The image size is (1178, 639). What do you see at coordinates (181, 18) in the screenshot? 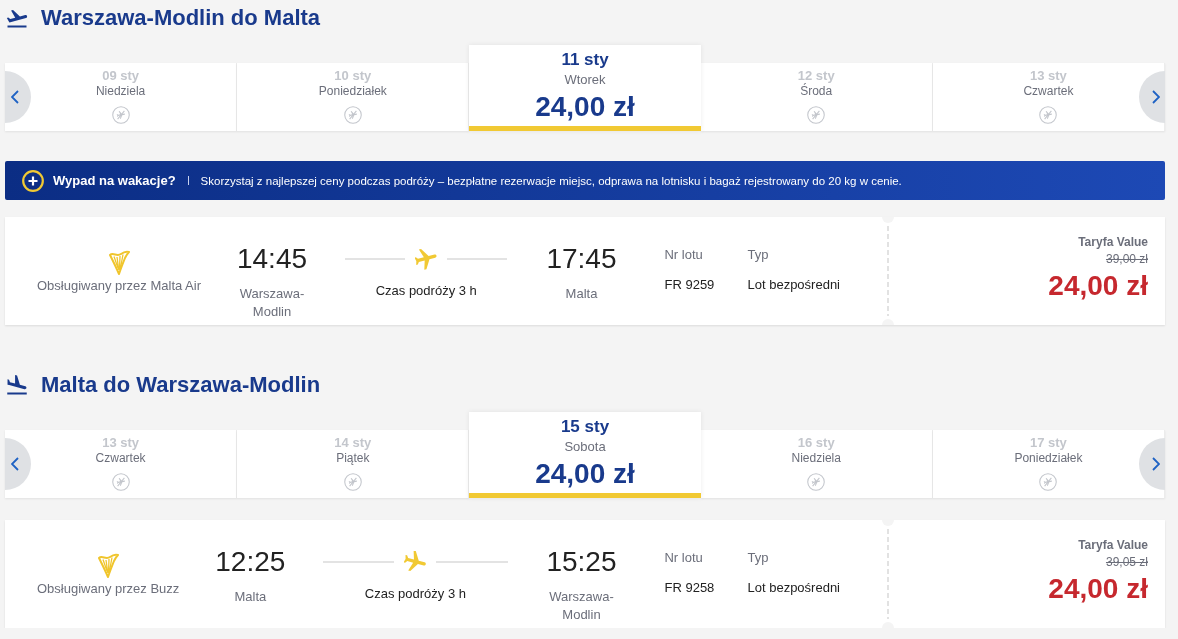
I see `section-title: Warszawa-Modlin do Malta` at bounding box center [181, 18].